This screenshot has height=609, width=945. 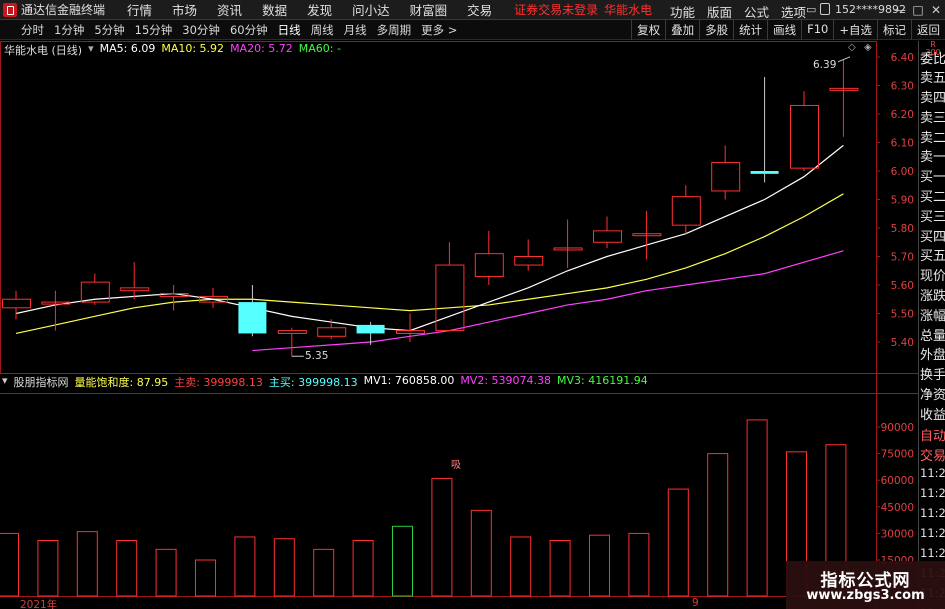 I want to click on btn-f10: F10, so click(x=817, y=30).